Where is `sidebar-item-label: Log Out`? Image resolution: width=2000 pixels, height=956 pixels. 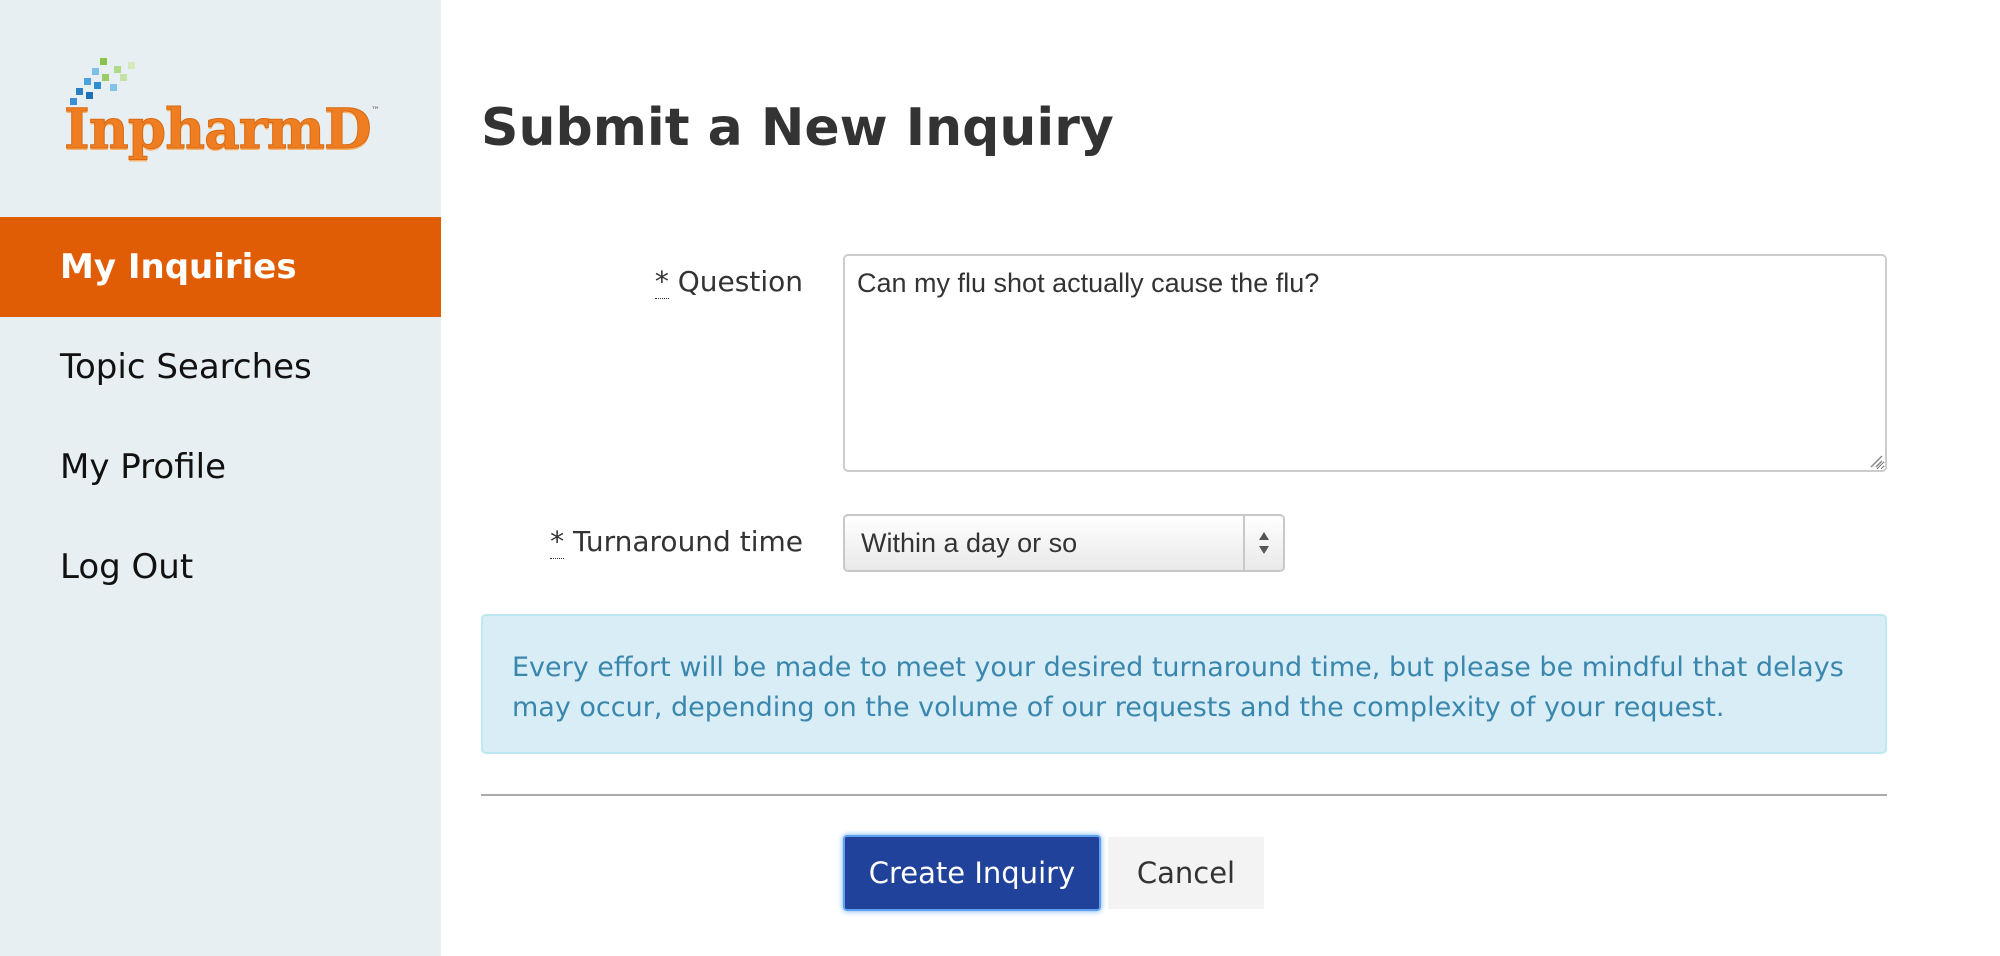 sidebar-item-label: Log Out is located at coordinates (127, 567).